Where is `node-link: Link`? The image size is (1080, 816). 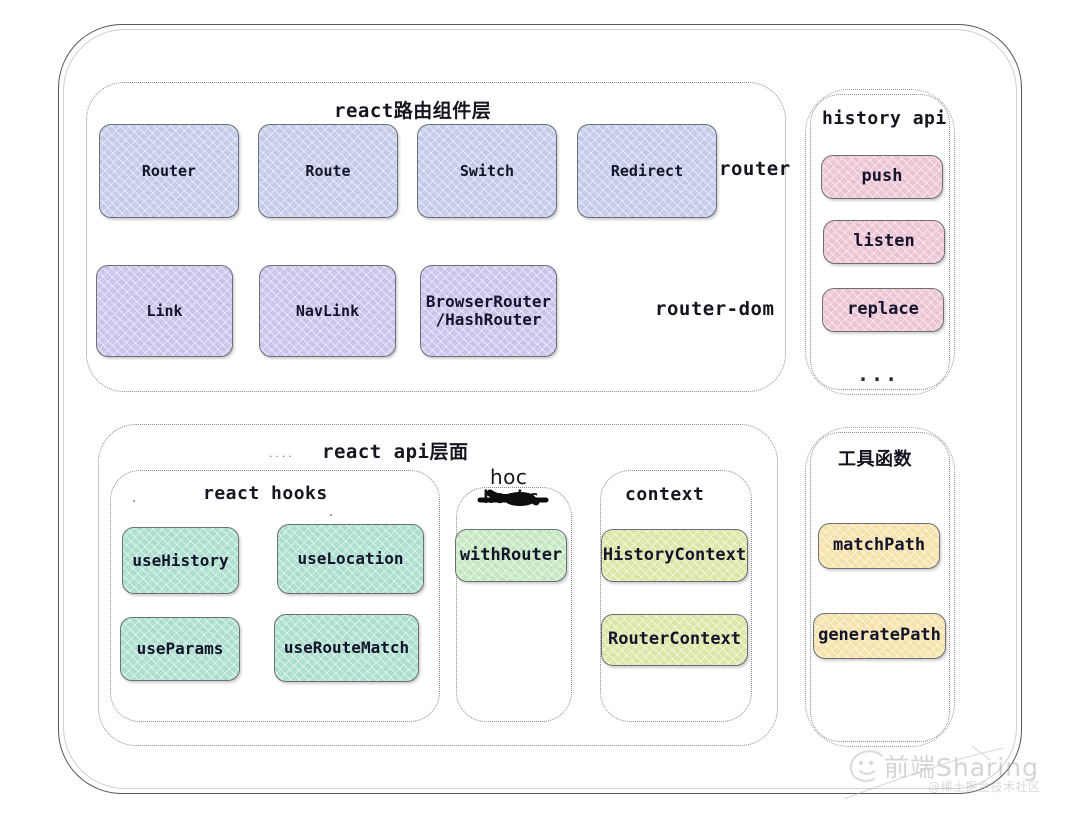
node-link: Link is located at coordinates (164, 311).